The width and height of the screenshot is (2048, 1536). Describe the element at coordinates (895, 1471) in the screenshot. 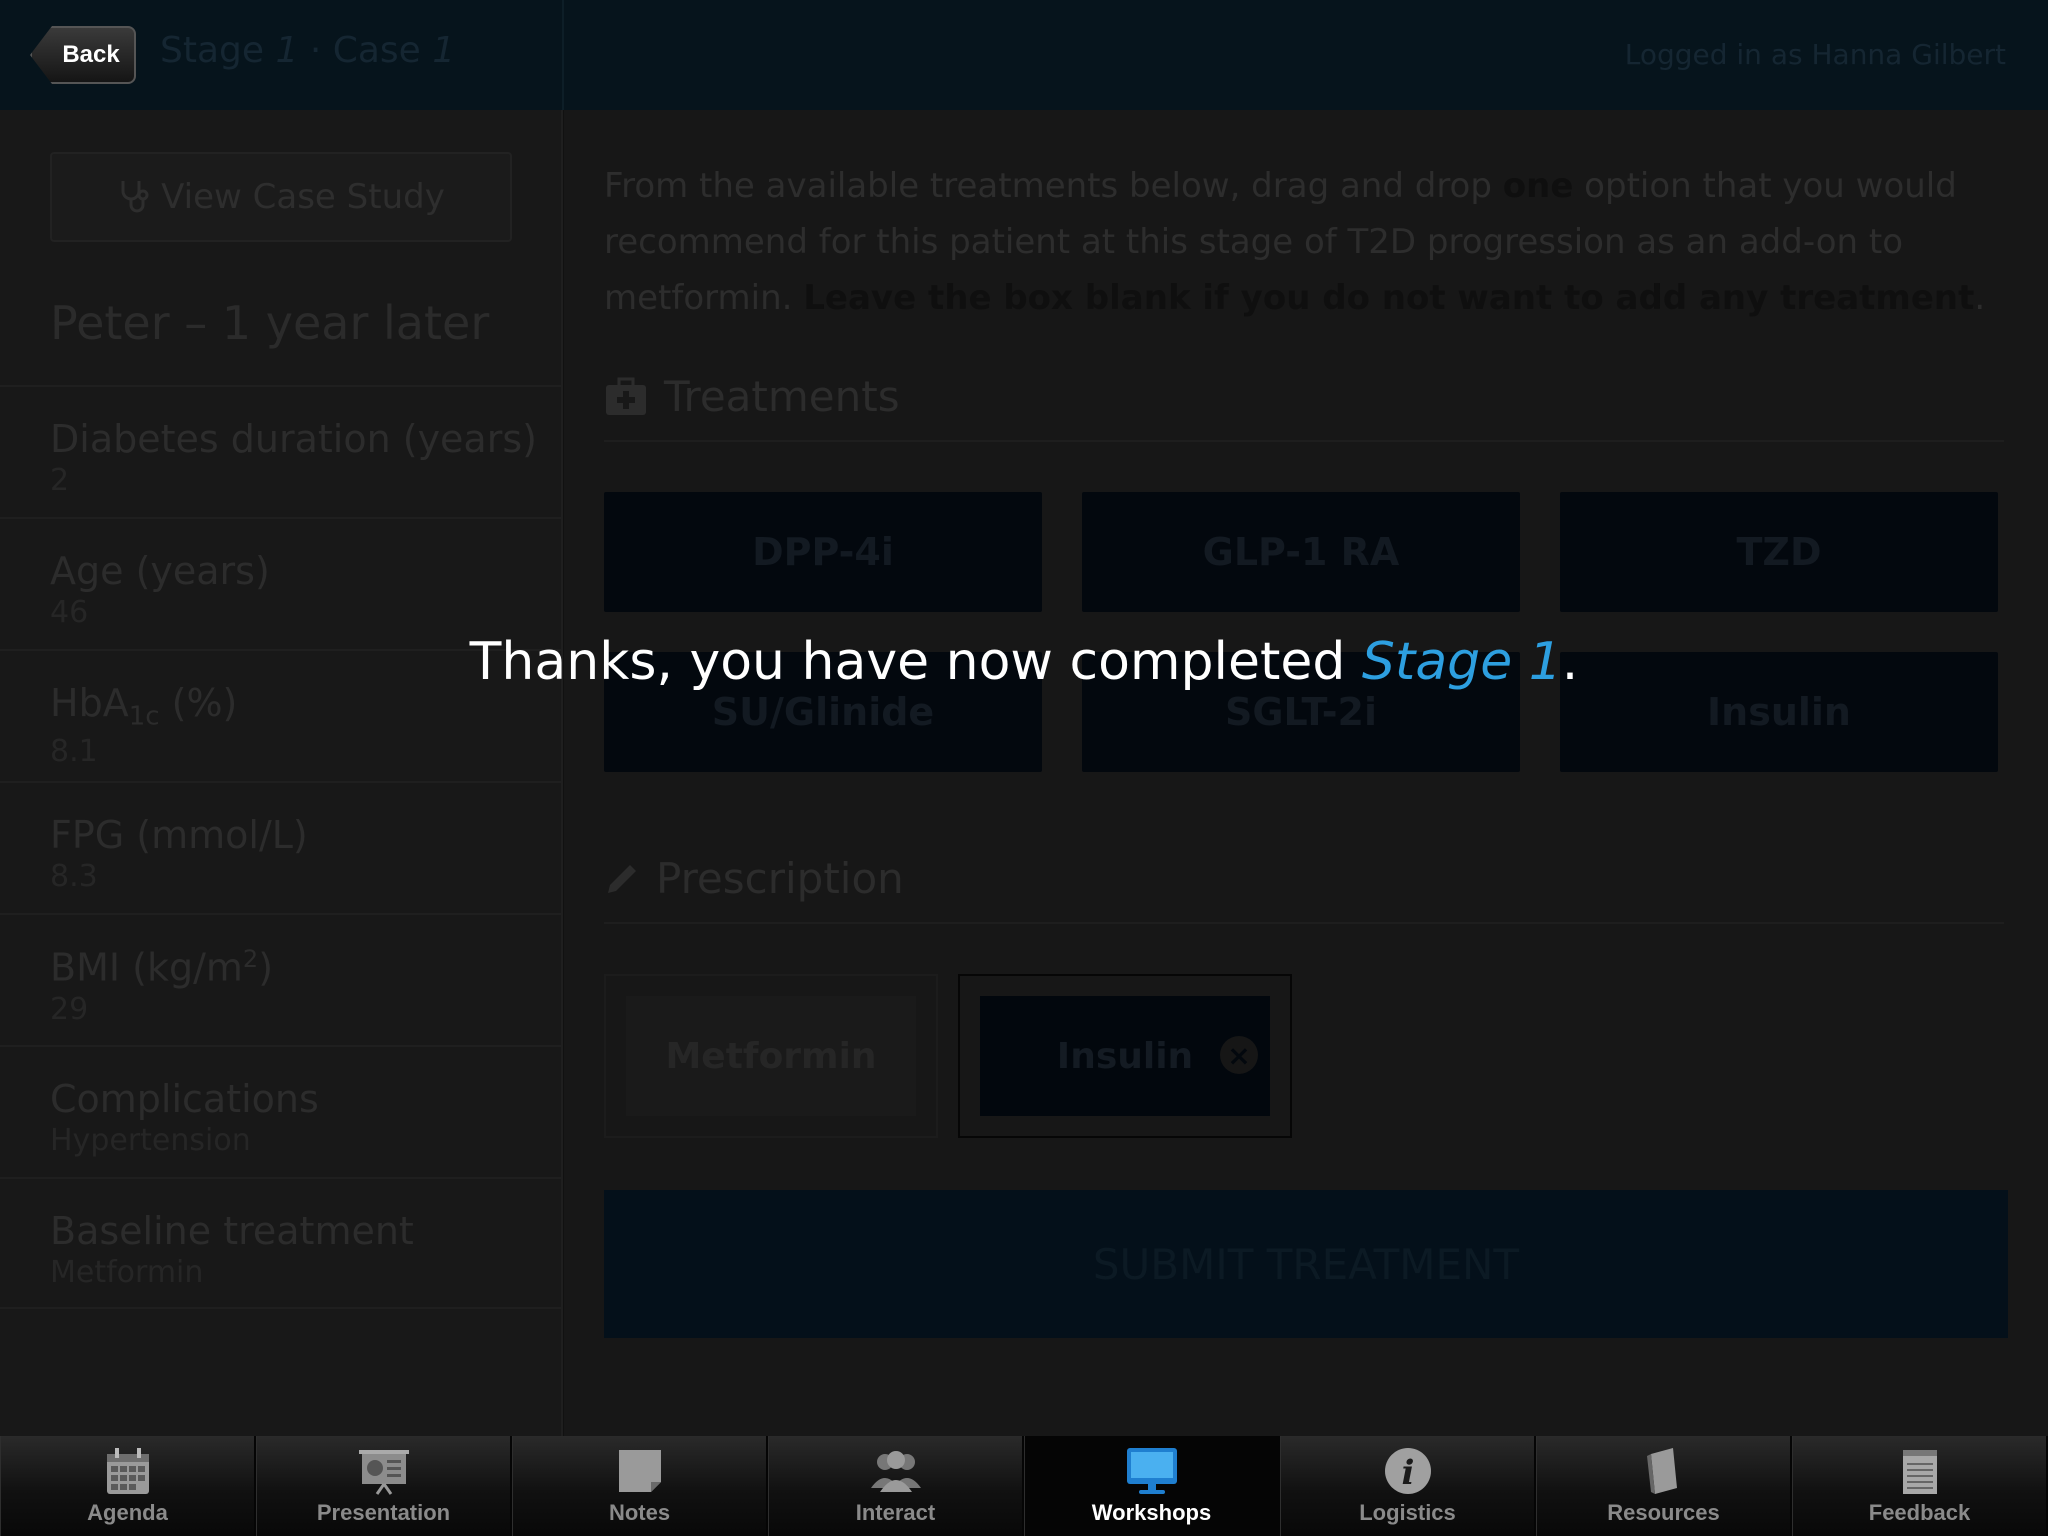

I see `people-icon` at that location.